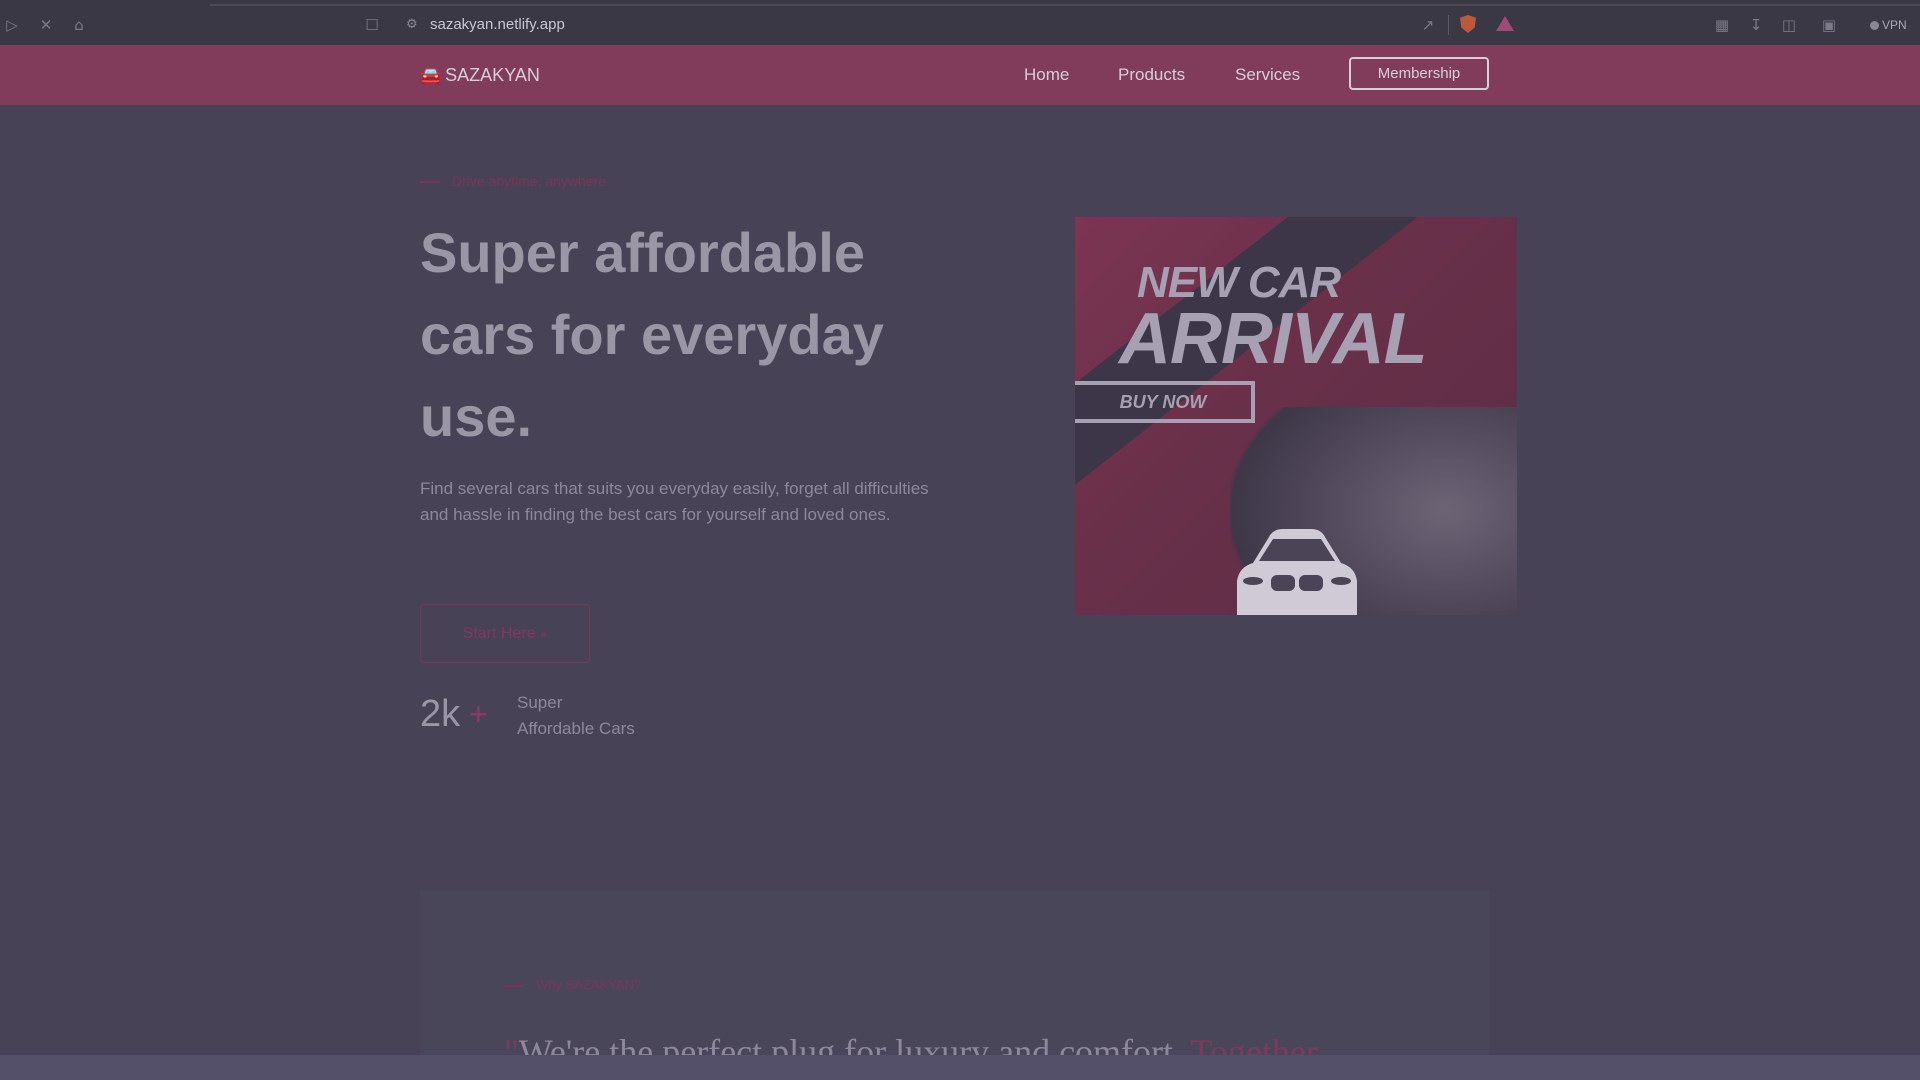 The image size is (1920, 1080). Describe the element at coordinates (478, 714) in the screenshot. I see `stat-plus: +` at that location.